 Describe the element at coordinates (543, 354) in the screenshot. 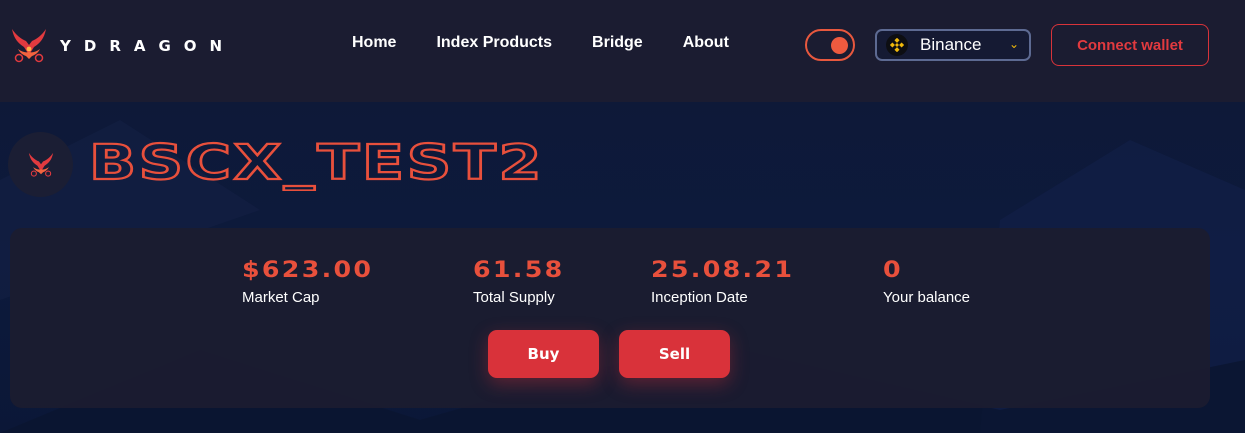

I see `buy-button: Buy` at that location.